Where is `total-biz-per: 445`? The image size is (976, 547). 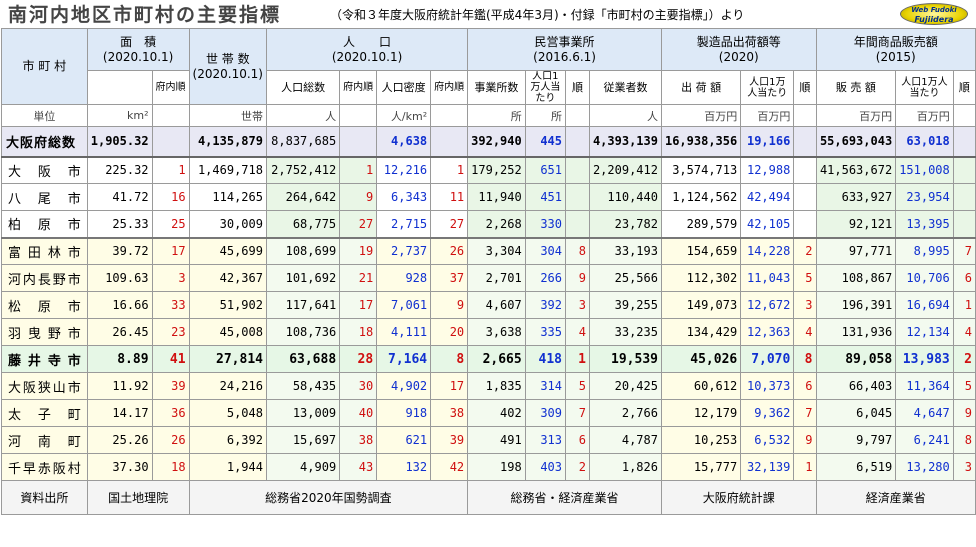 total-biz-per: 445 is located at coordinates (545, 142).